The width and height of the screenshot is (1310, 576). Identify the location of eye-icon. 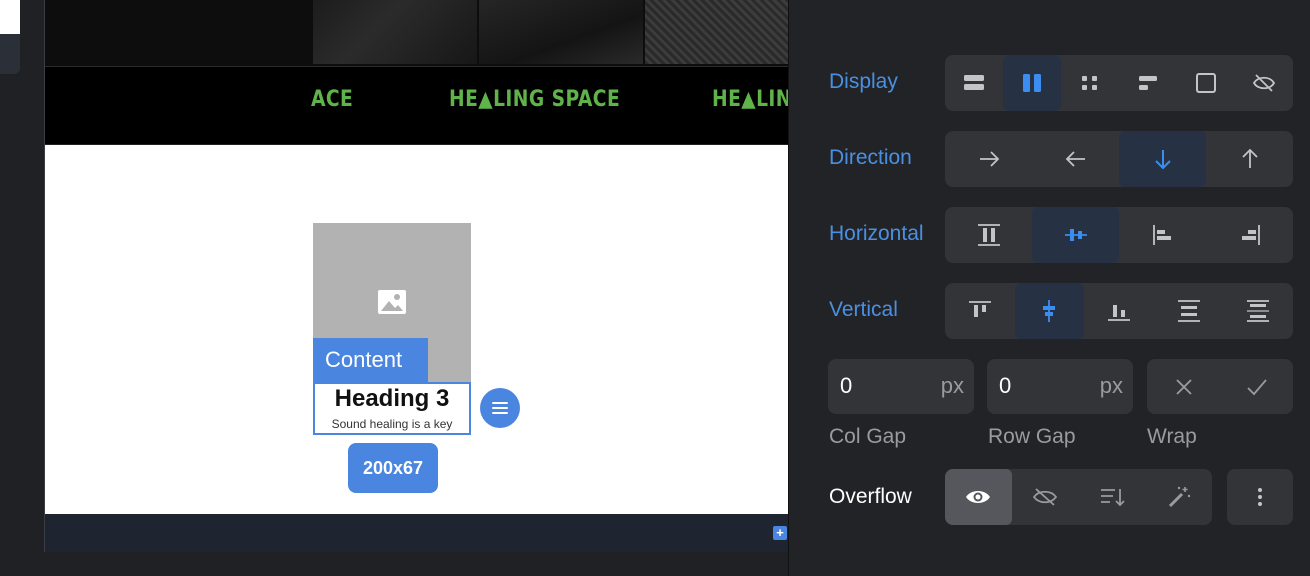
(978, 497).